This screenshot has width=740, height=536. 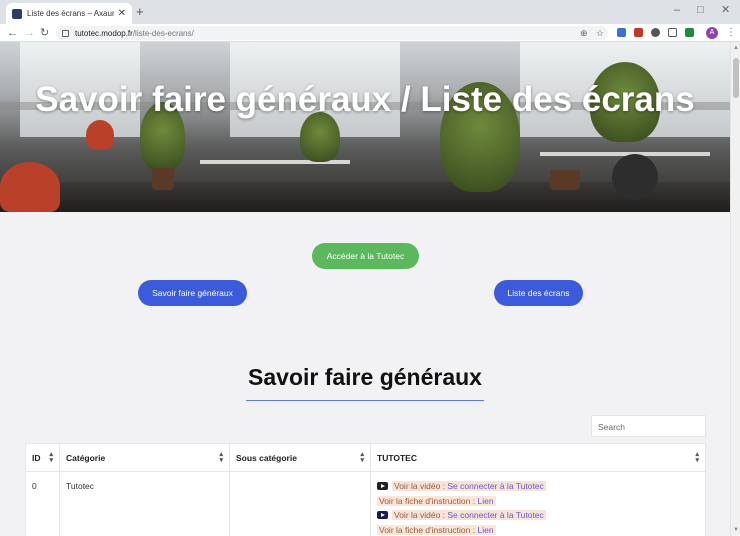 What do you see at coordinates (43, 458) in the screenshot?
I see `column-header-id: ID ▴ ▾` at bounding box center [43, 458].